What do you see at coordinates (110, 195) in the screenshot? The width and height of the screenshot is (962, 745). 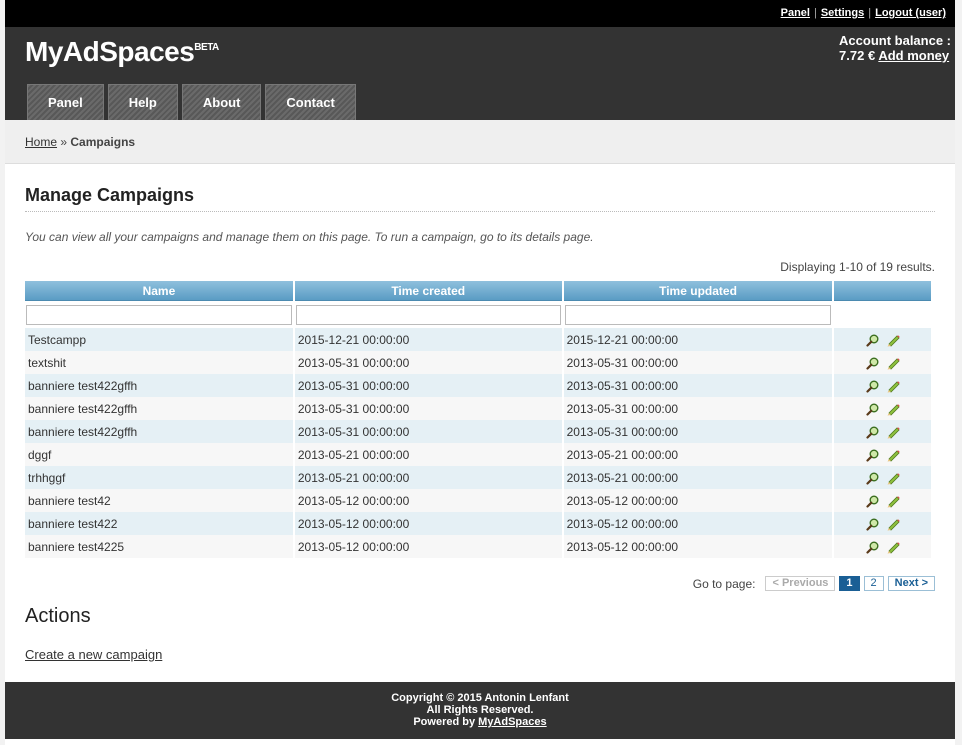 I see `page-title: Manage Campaigns` at bounding box center [110, 195].